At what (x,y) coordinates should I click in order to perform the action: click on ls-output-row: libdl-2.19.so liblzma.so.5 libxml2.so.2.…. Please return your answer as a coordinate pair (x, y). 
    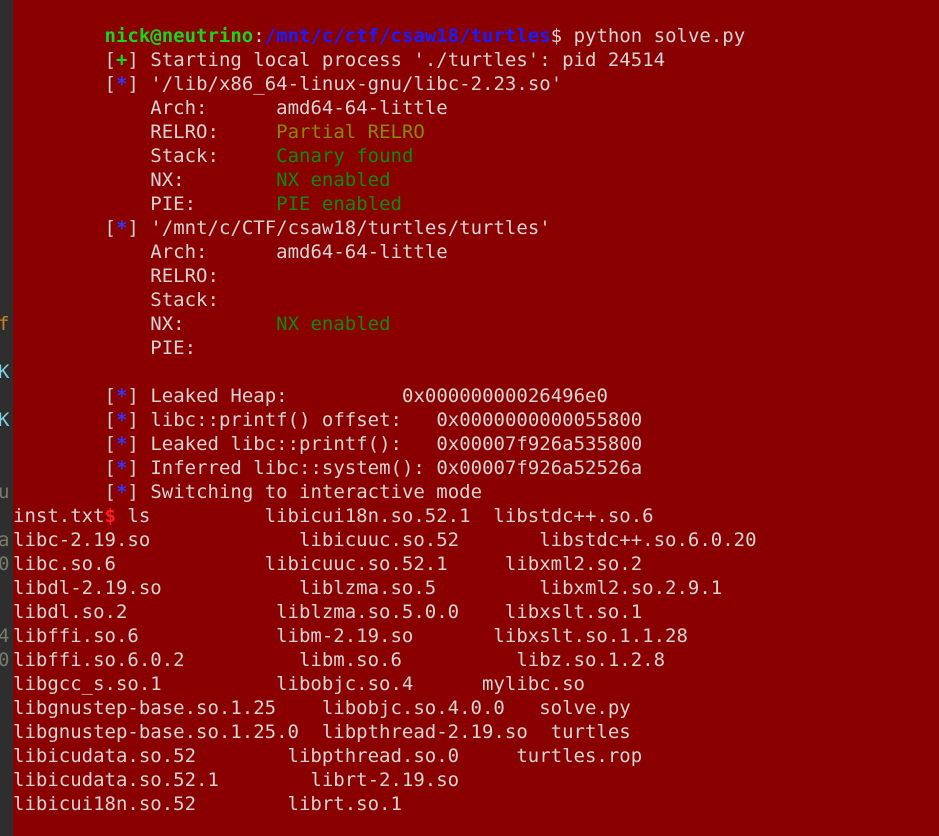
    Looking at the image, I should click on (368, 588).